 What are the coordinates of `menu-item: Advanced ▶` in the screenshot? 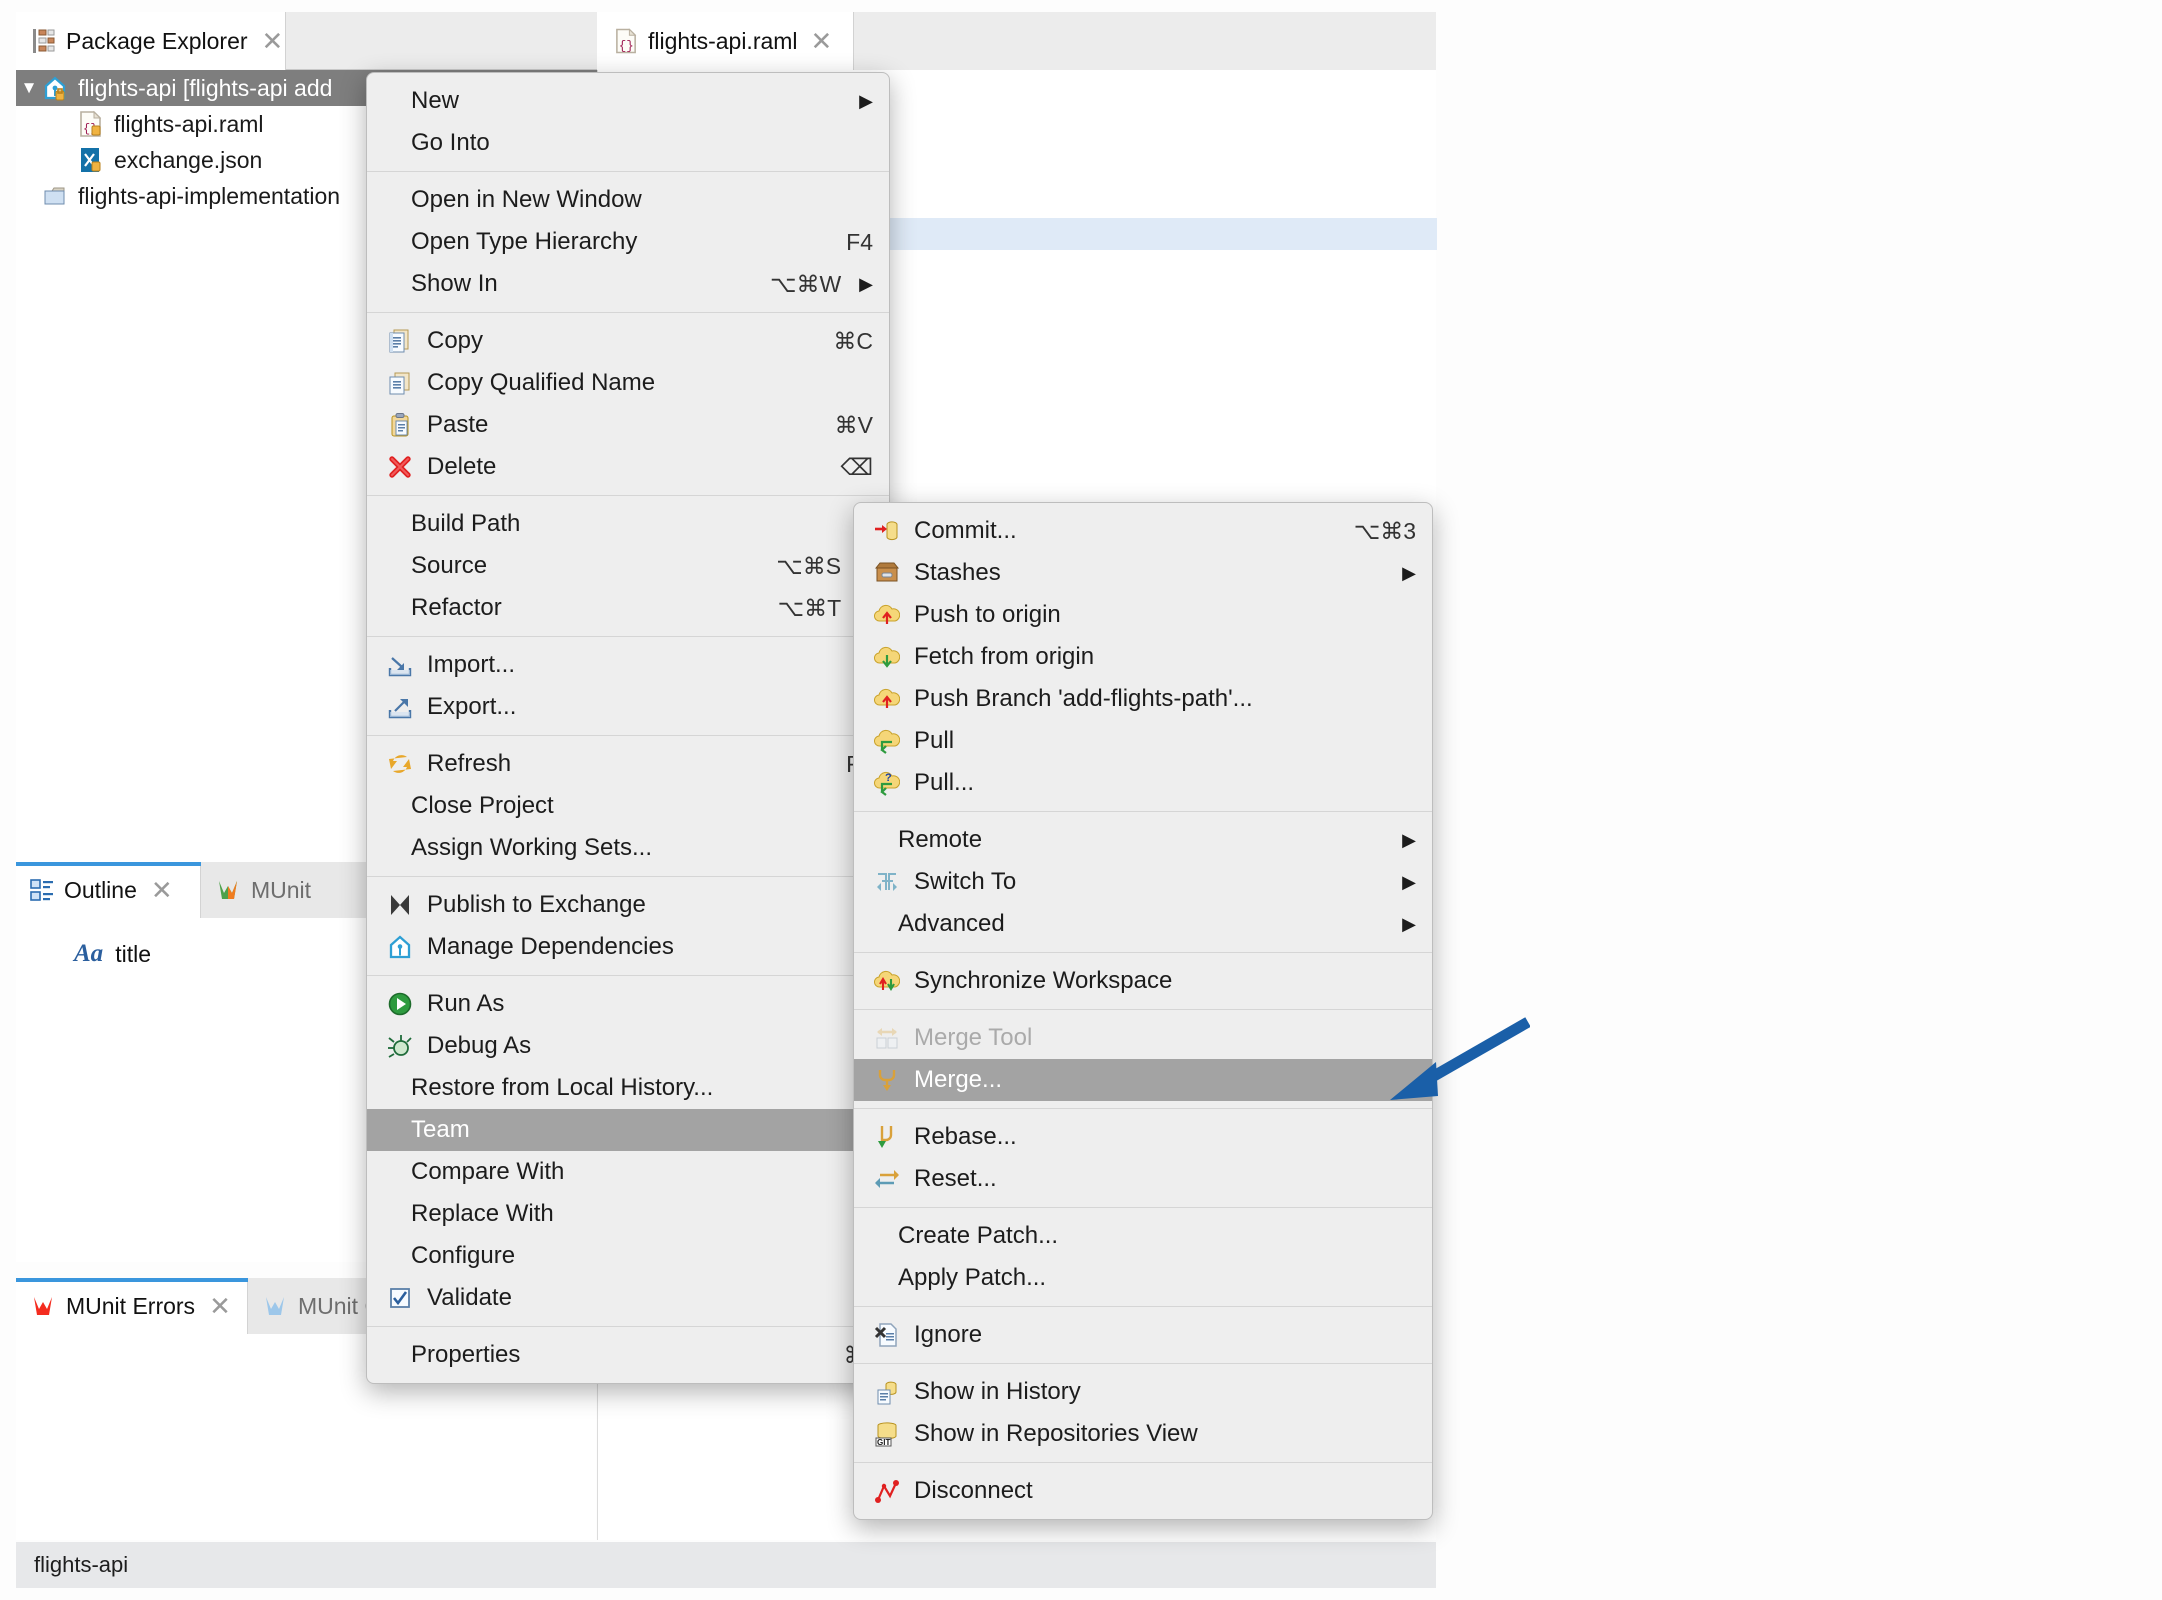 It's located at (1143, 924).